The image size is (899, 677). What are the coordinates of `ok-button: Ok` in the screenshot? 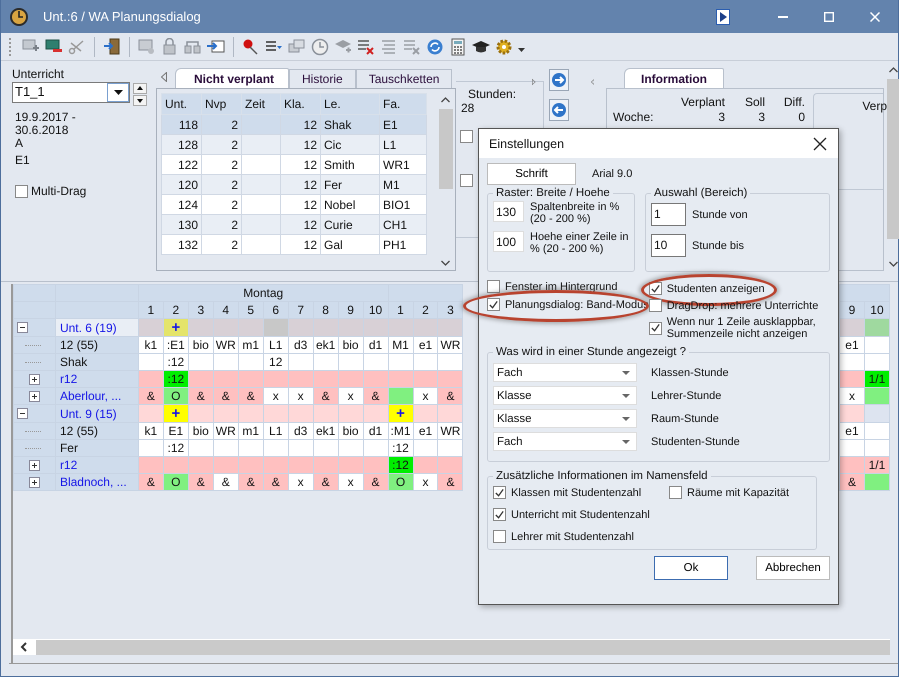 It's located at (691, 568).